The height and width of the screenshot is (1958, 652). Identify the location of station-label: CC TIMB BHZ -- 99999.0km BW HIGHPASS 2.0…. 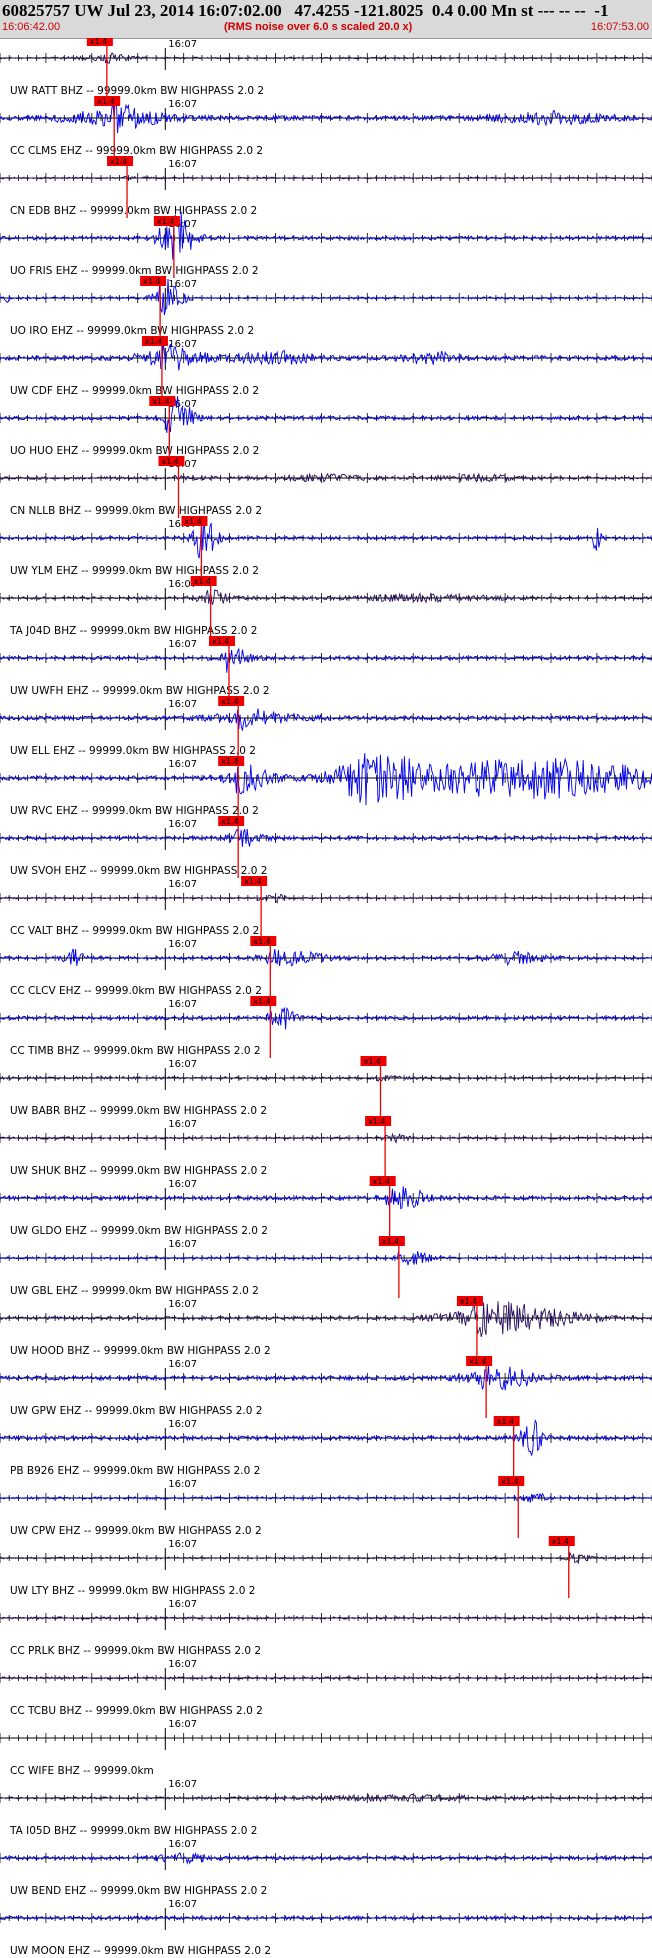
(135, 1051).